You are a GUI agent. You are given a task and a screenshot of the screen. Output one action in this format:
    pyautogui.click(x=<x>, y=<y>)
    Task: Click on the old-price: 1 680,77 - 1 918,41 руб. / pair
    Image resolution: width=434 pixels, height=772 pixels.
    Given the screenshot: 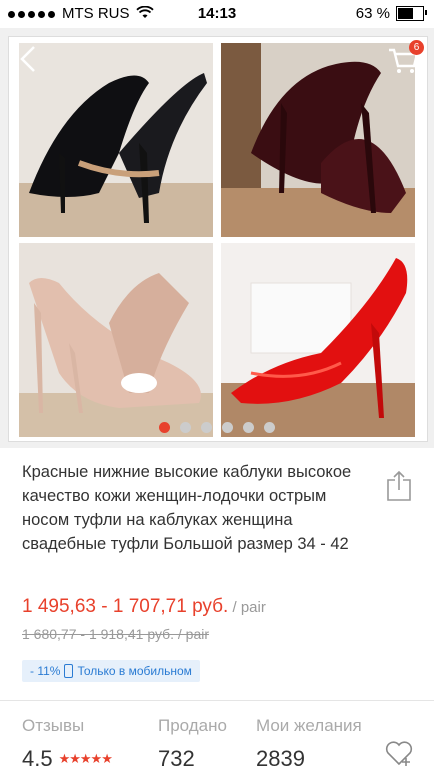 What is the action you would take?
    pyautogui.click(x=116, y=634)
    